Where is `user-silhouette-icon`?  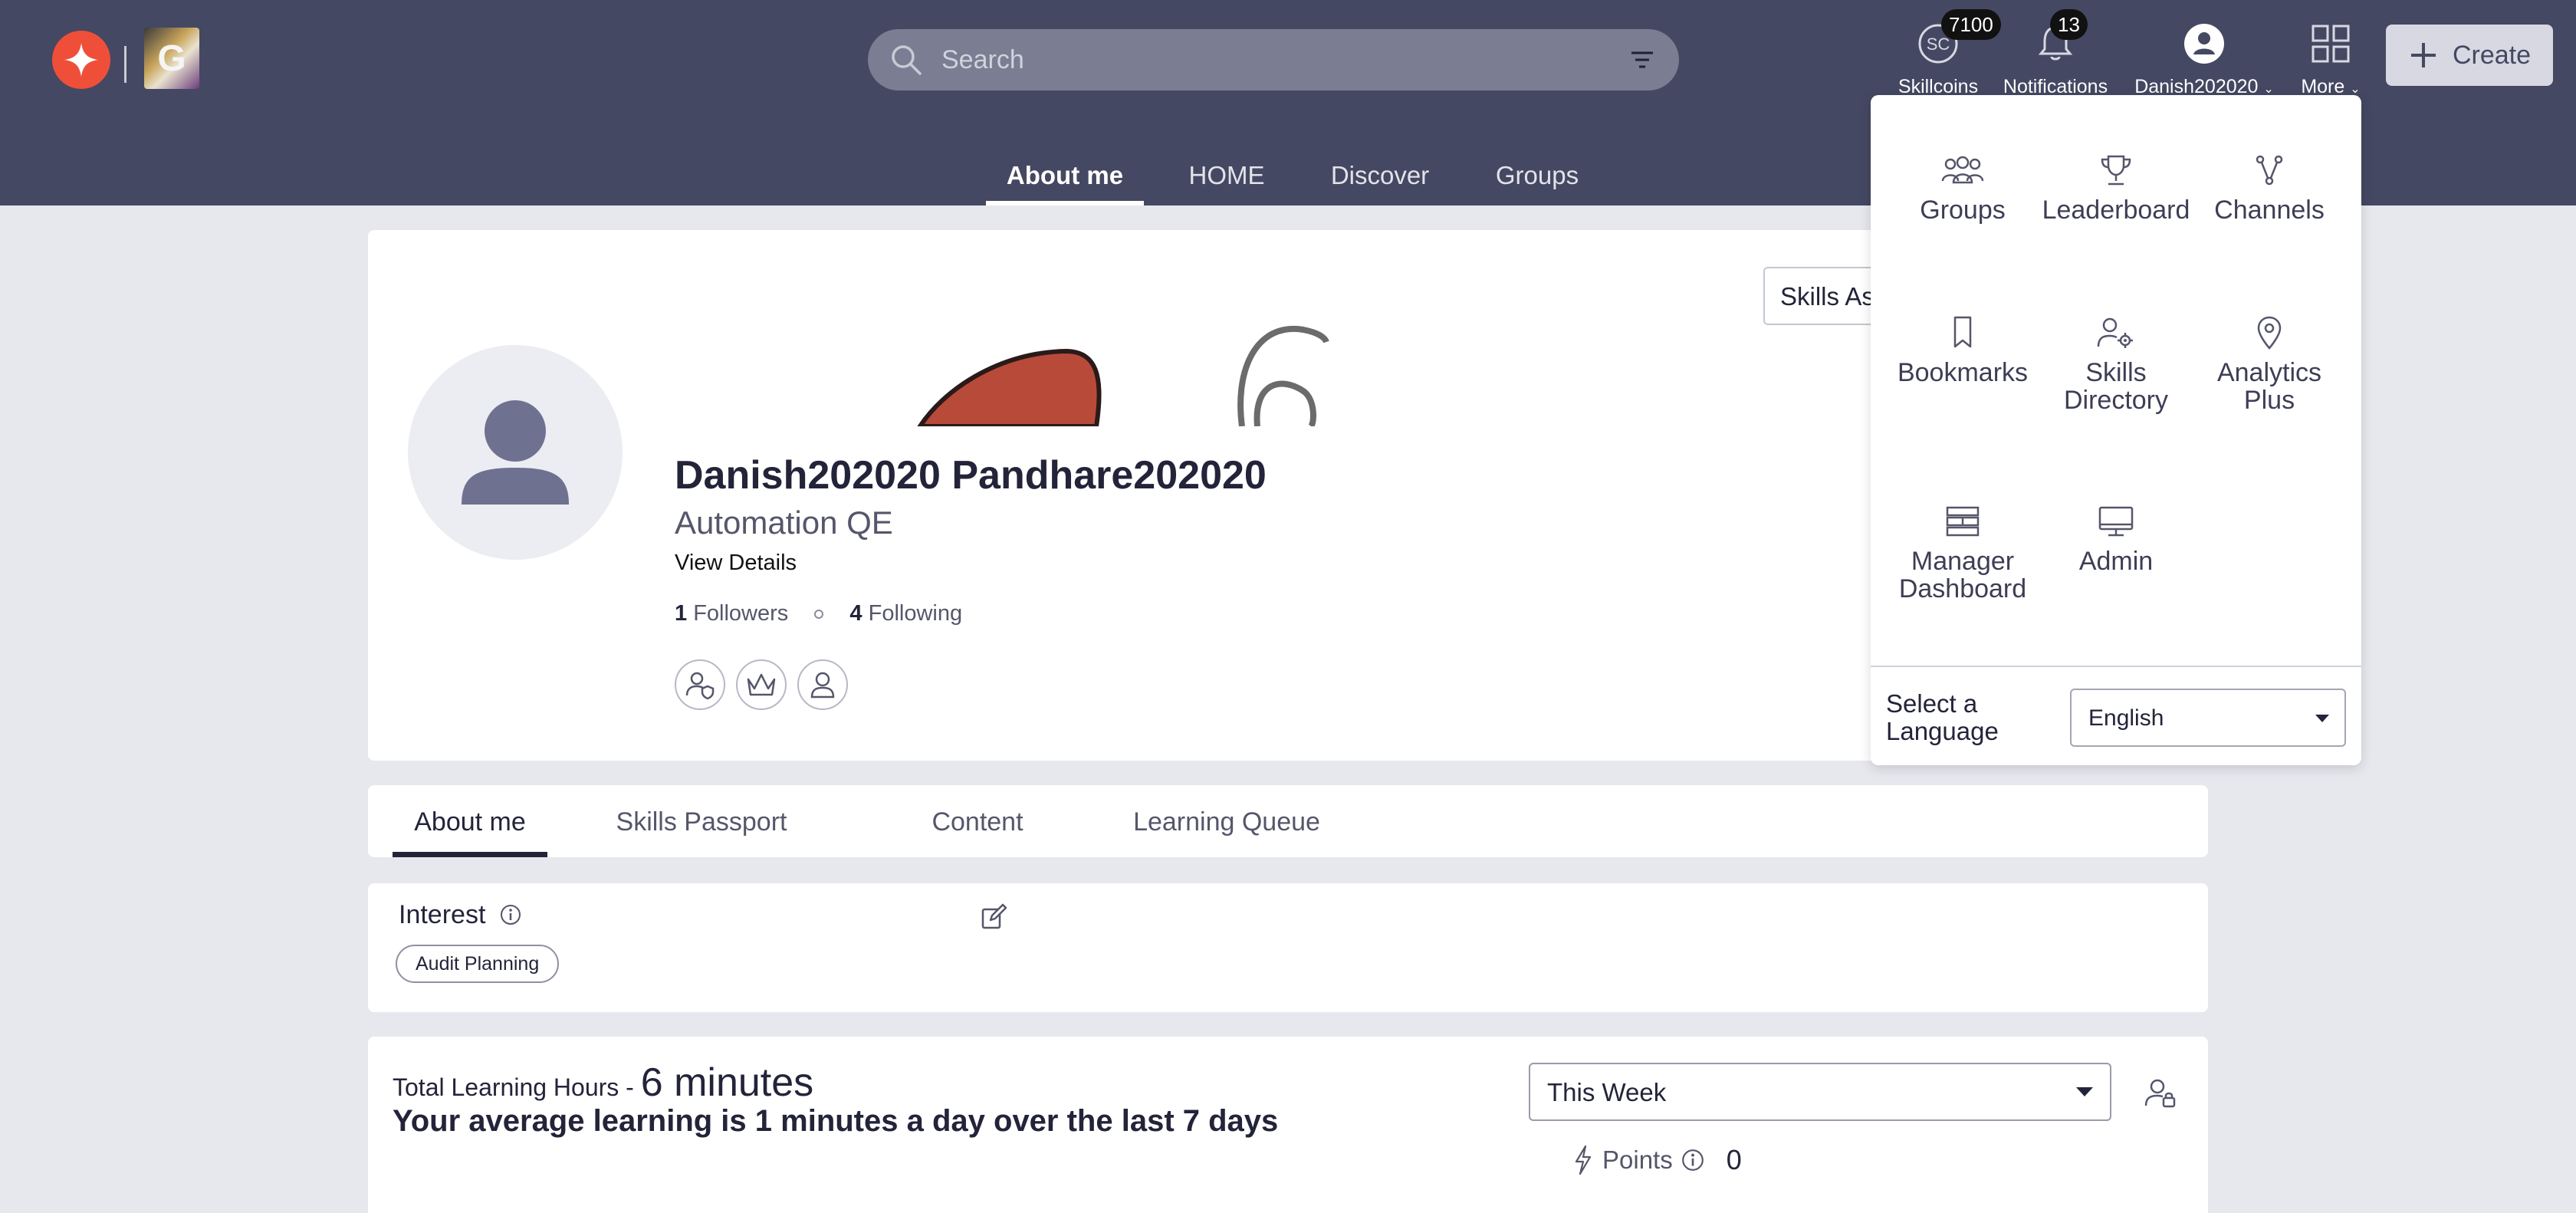
user-silhouette-icon is located at coordinates (516, 452).